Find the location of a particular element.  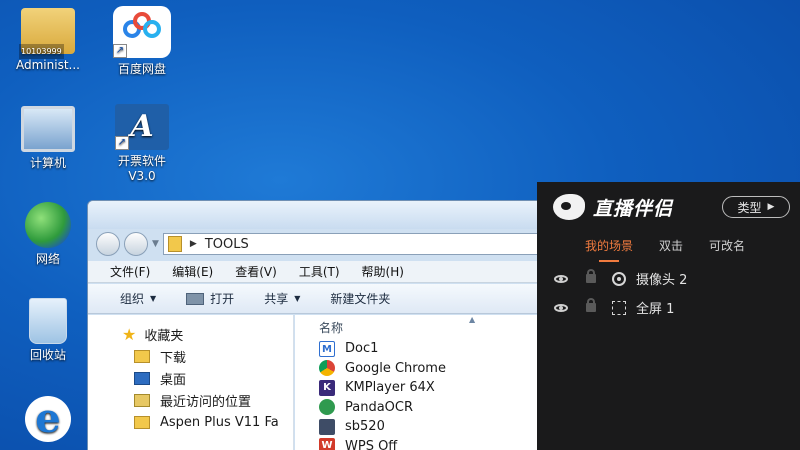

camera-icon is located at coordinates (619, 278).